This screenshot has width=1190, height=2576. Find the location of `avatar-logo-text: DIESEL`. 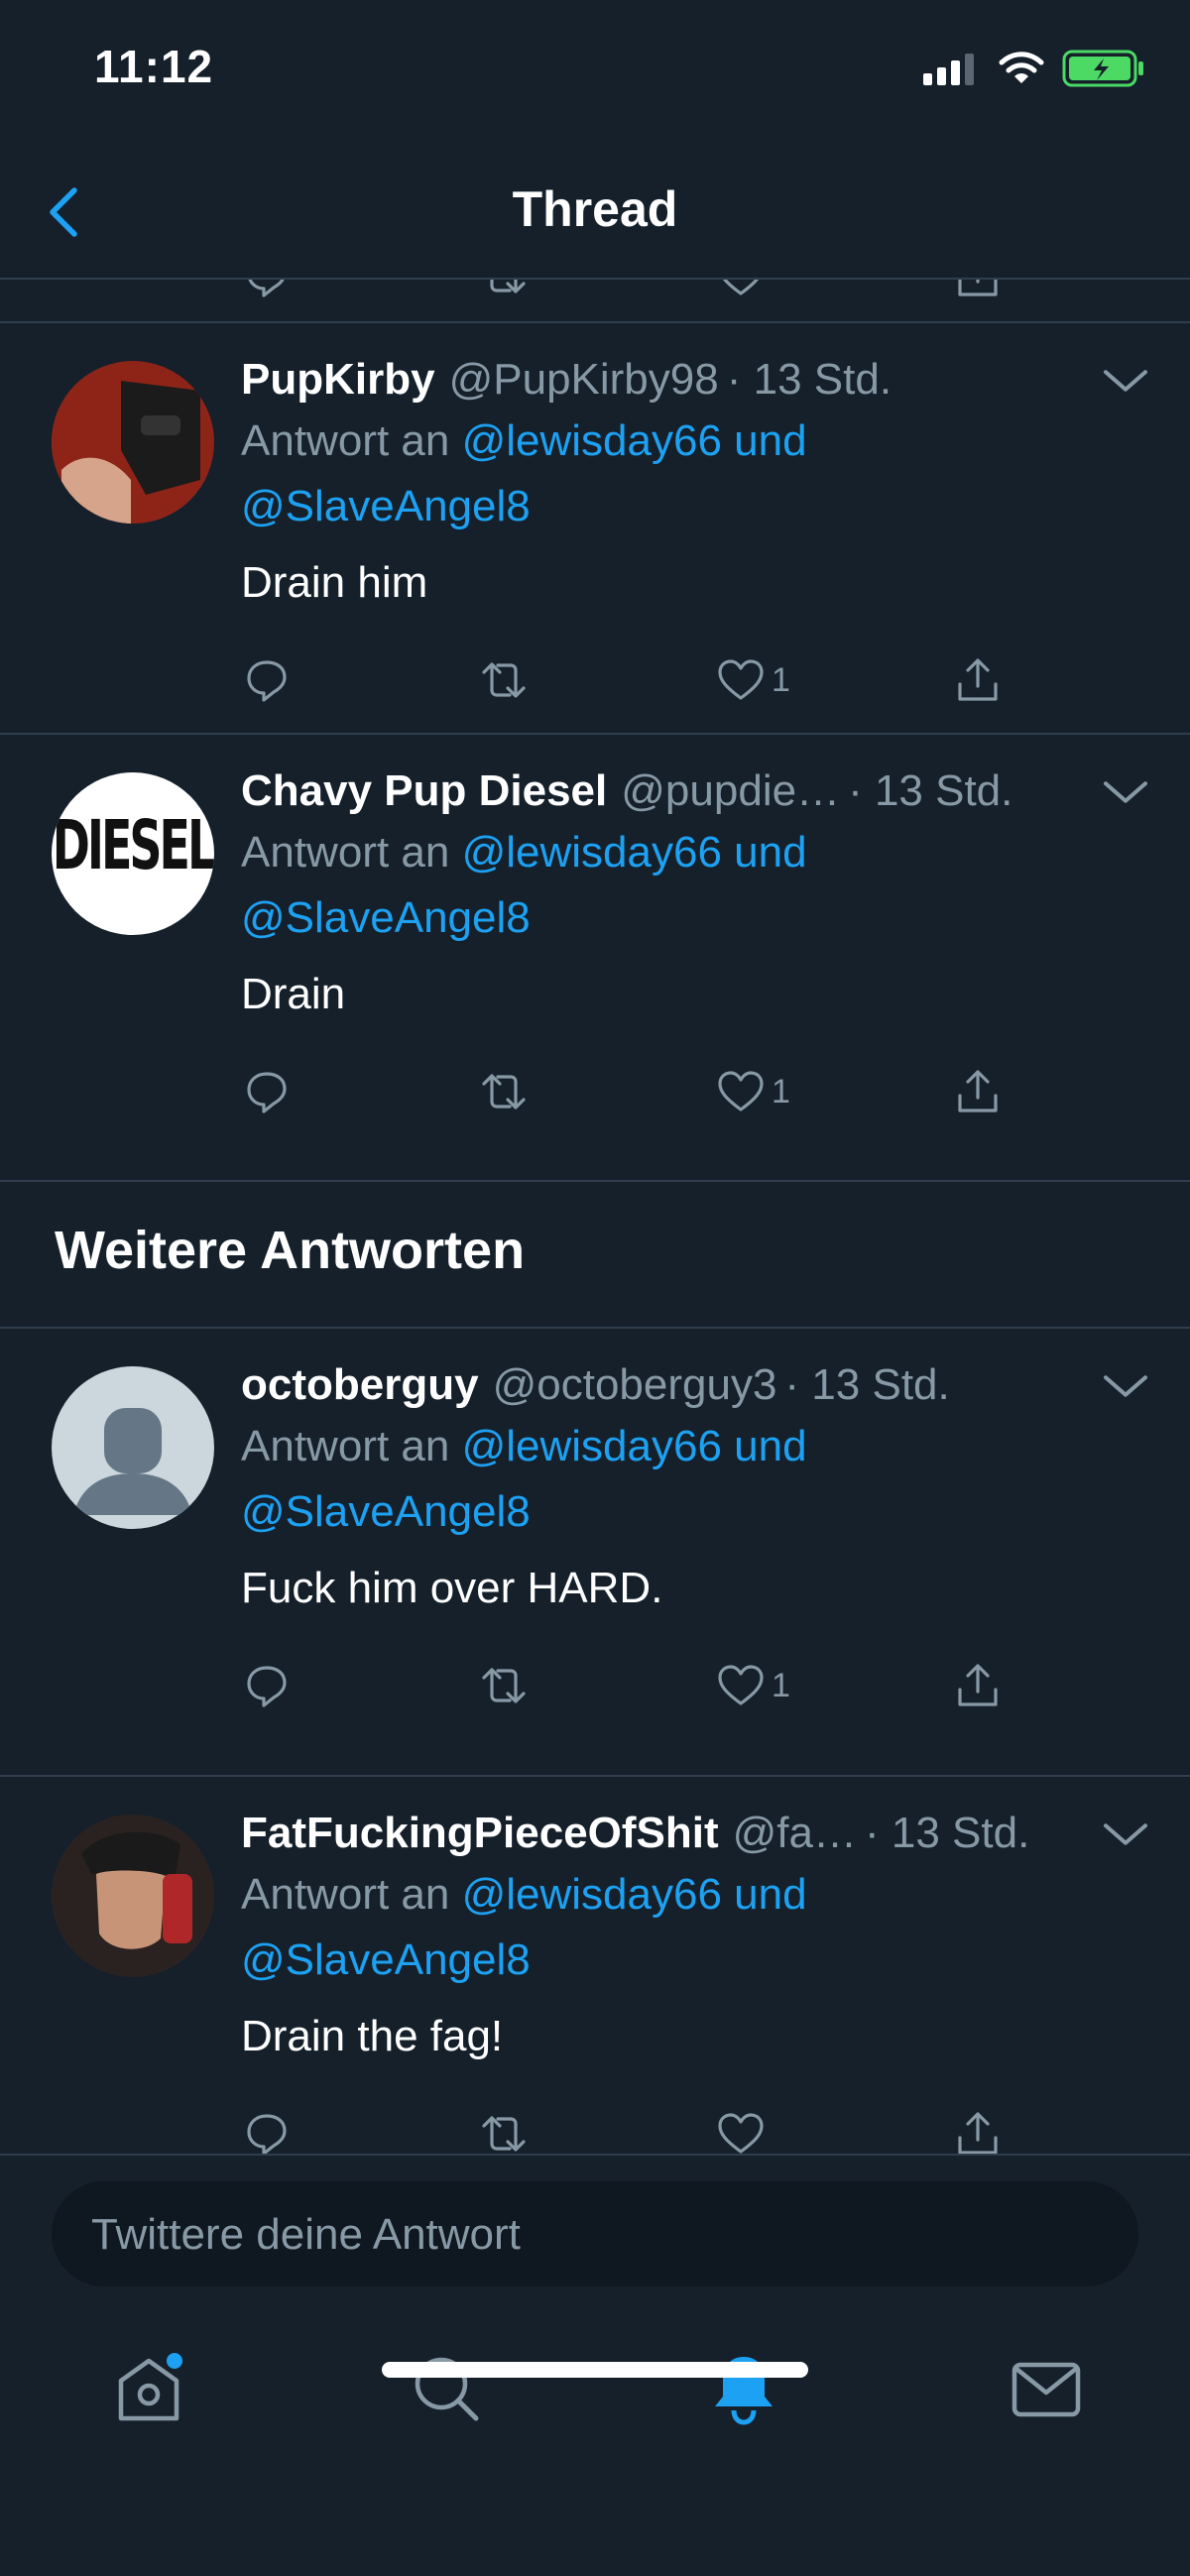

avatar-logo-text: DIESEL is located at coordinates (133, 844).